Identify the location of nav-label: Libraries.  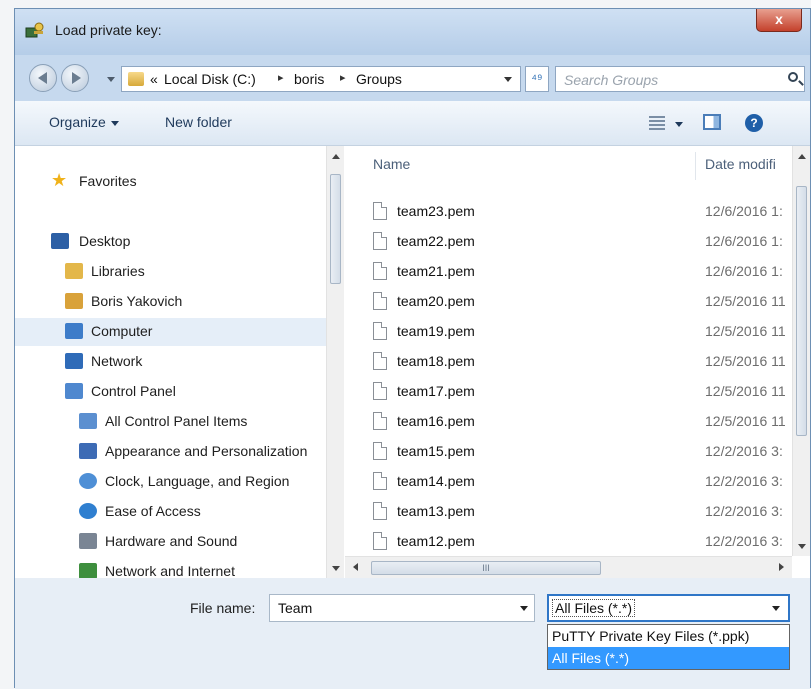
(118, 271).